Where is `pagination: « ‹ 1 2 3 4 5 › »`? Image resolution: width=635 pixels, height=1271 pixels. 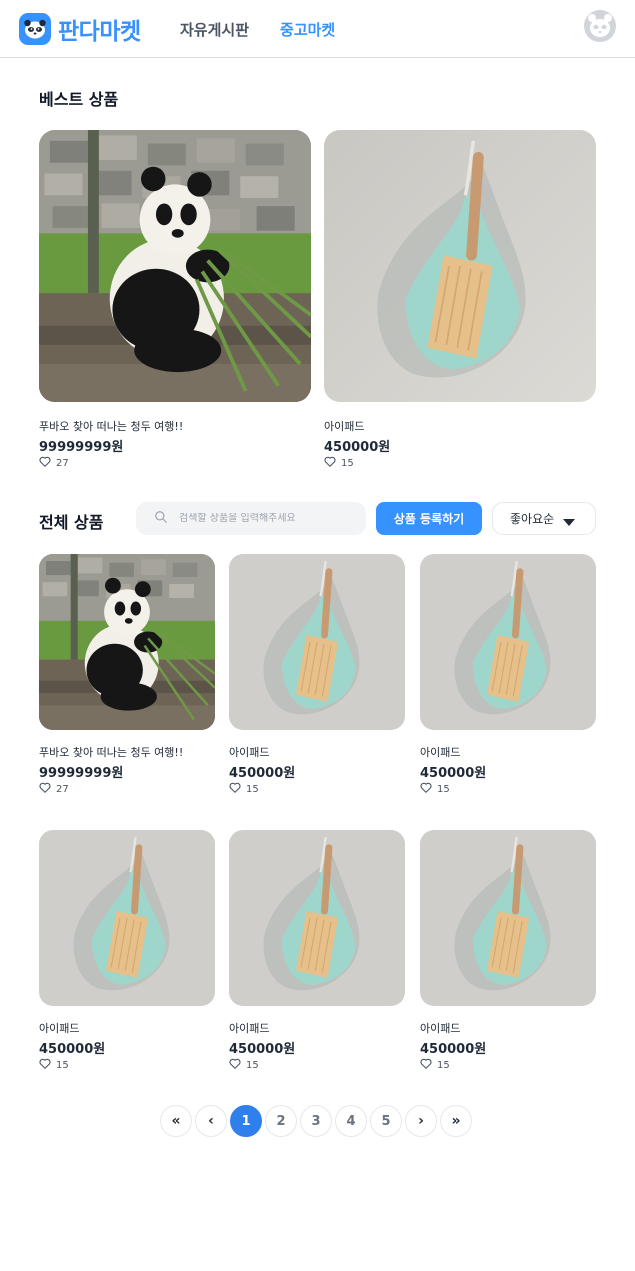 pagination: « ‹ 1 2 3 4 5 › » is located at coordinates (316, 1121).